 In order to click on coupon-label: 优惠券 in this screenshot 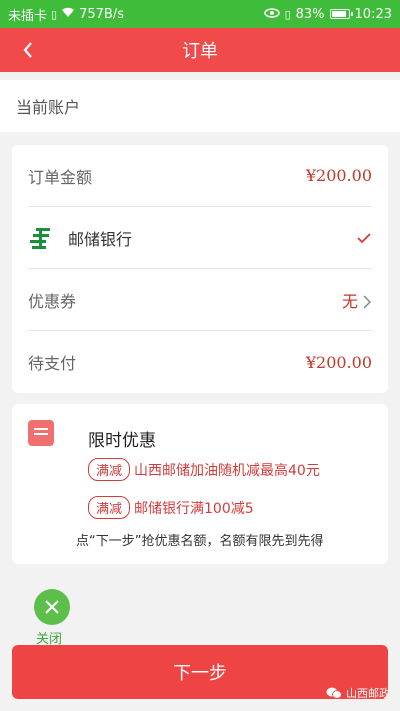, I will do `click(52, 301)`.